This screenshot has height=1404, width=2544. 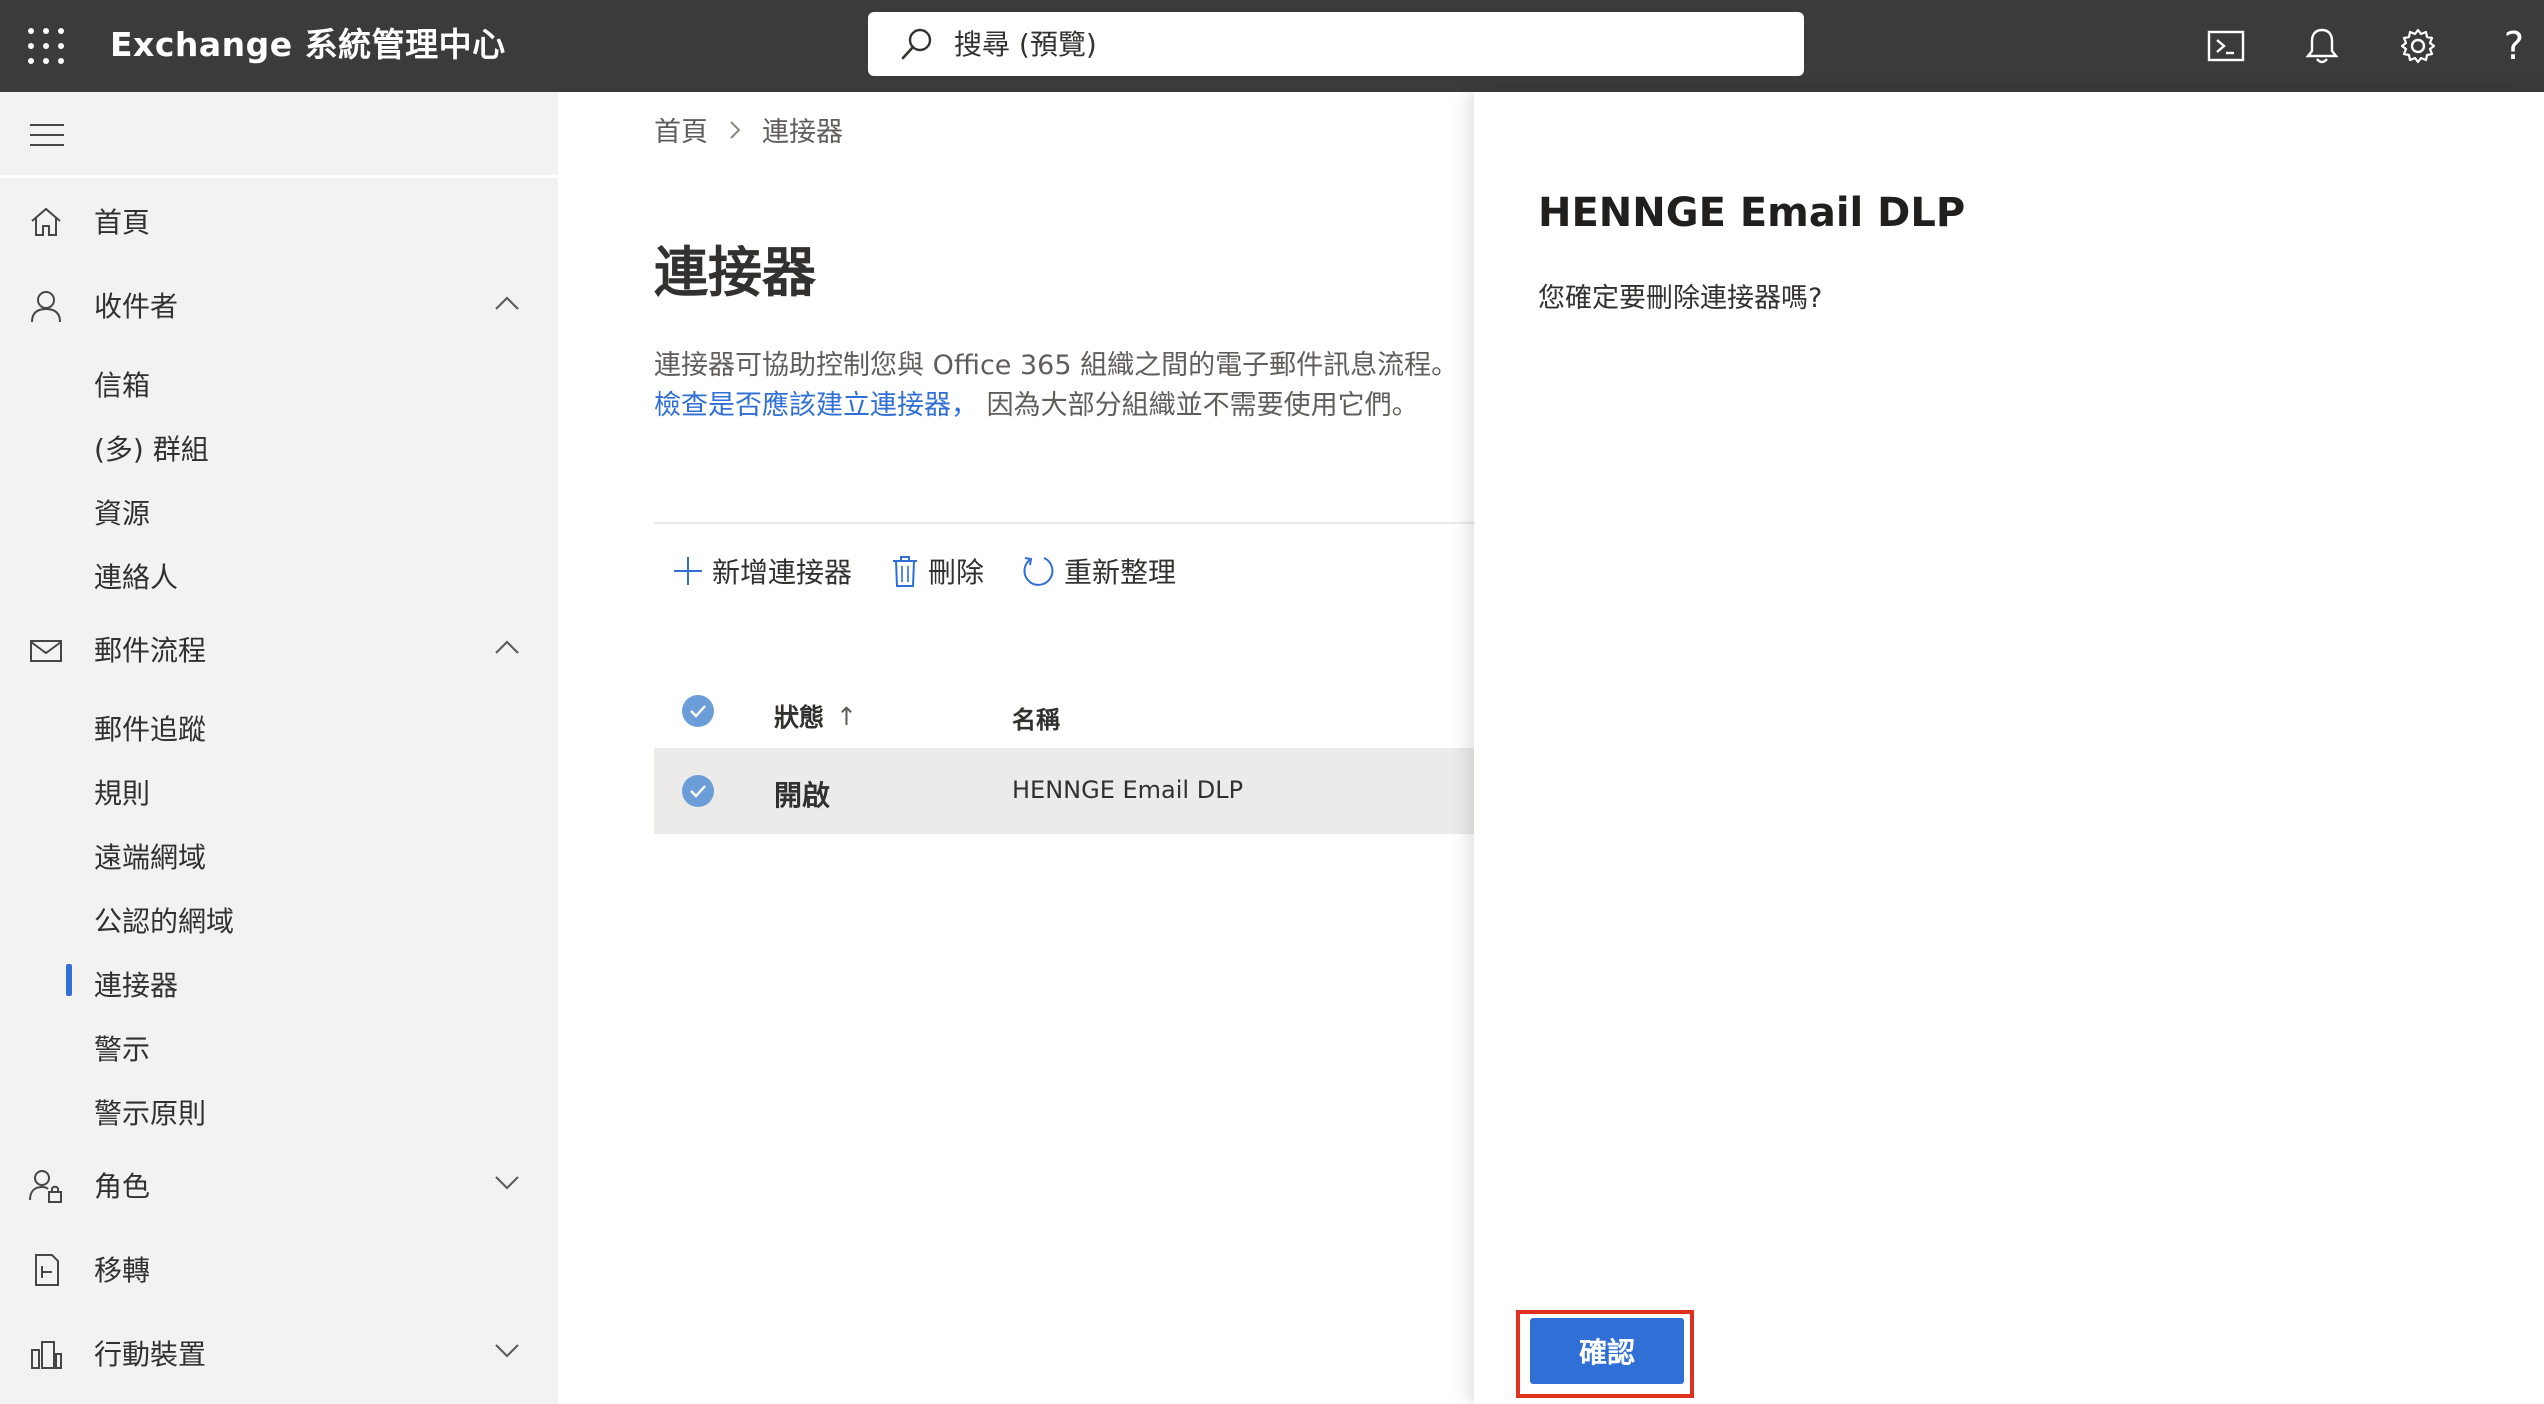 I want to click on nav-item-mobile: 行動裝置, so click(x=279, y=1353).